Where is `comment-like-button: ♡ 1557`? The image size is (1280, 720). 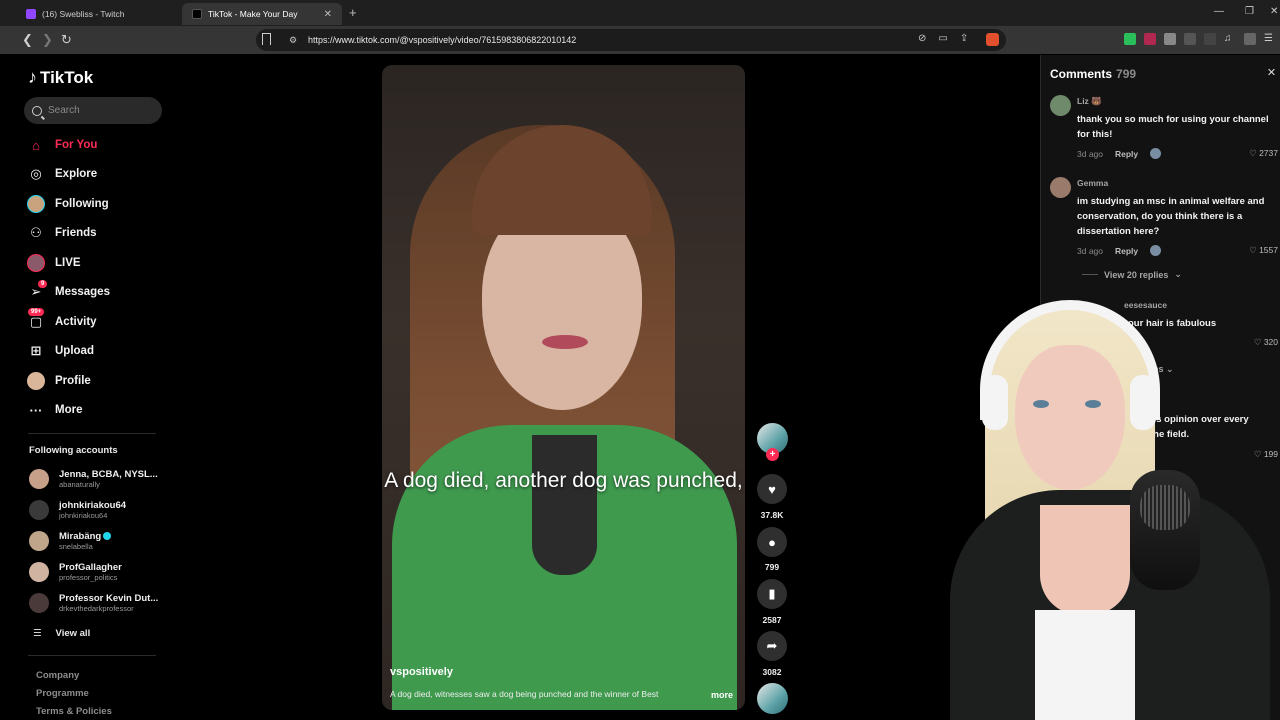 comment-like-button: ♡ 1557 is located at coordinates (1259, 250).